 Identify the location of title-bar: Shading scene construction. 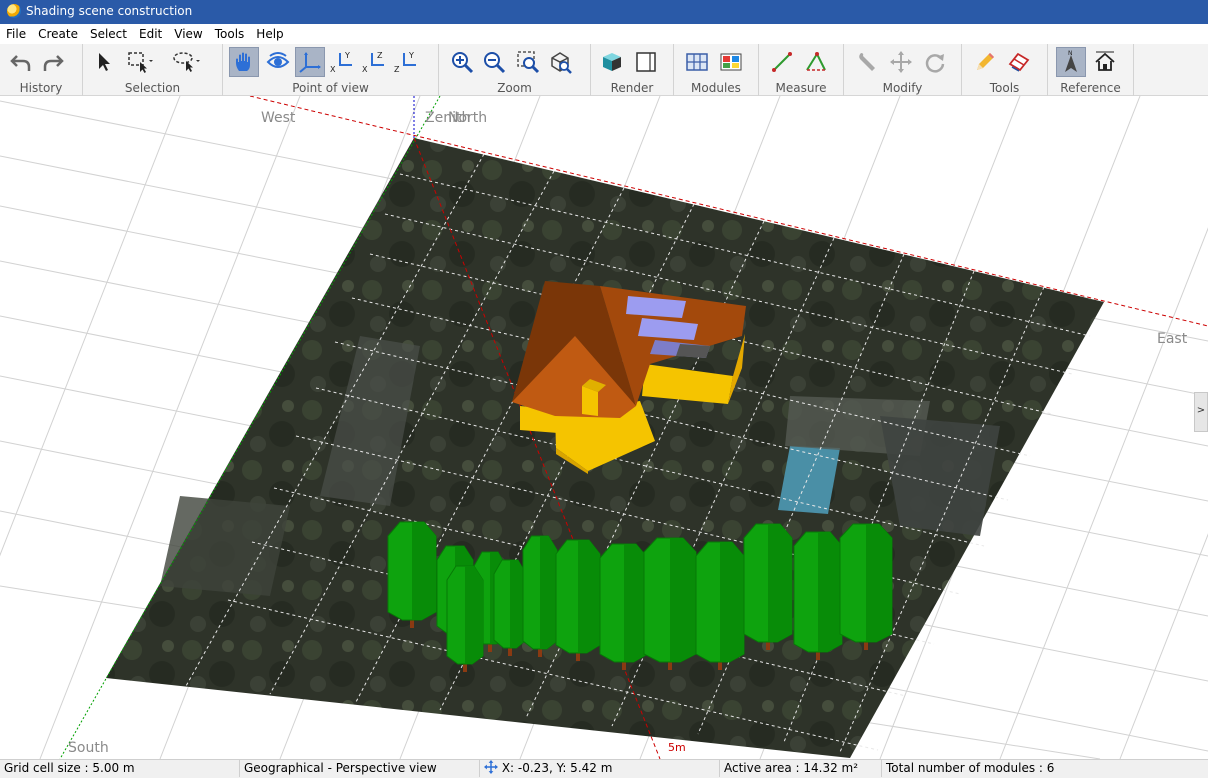
(604, 12).